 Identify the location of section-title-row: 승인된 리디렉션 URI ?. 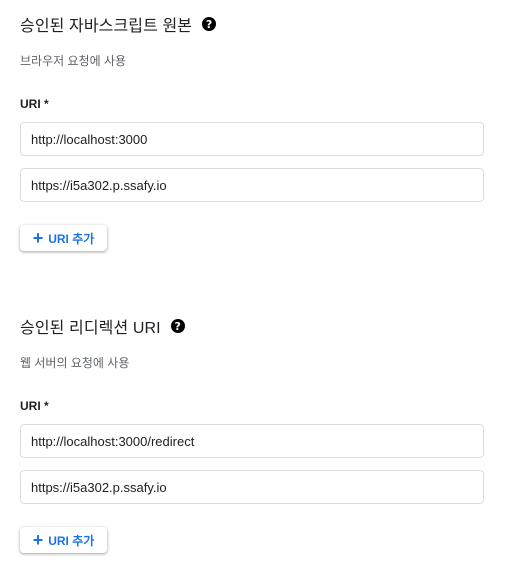
(102, 326).